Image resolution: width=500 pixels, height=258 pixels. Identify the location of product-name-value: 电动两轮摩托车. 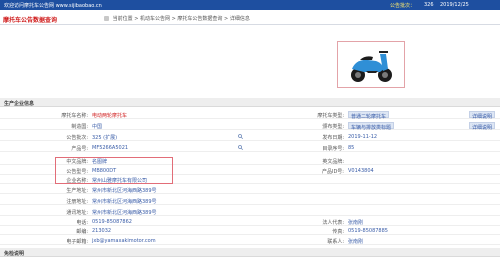
(110, 116).